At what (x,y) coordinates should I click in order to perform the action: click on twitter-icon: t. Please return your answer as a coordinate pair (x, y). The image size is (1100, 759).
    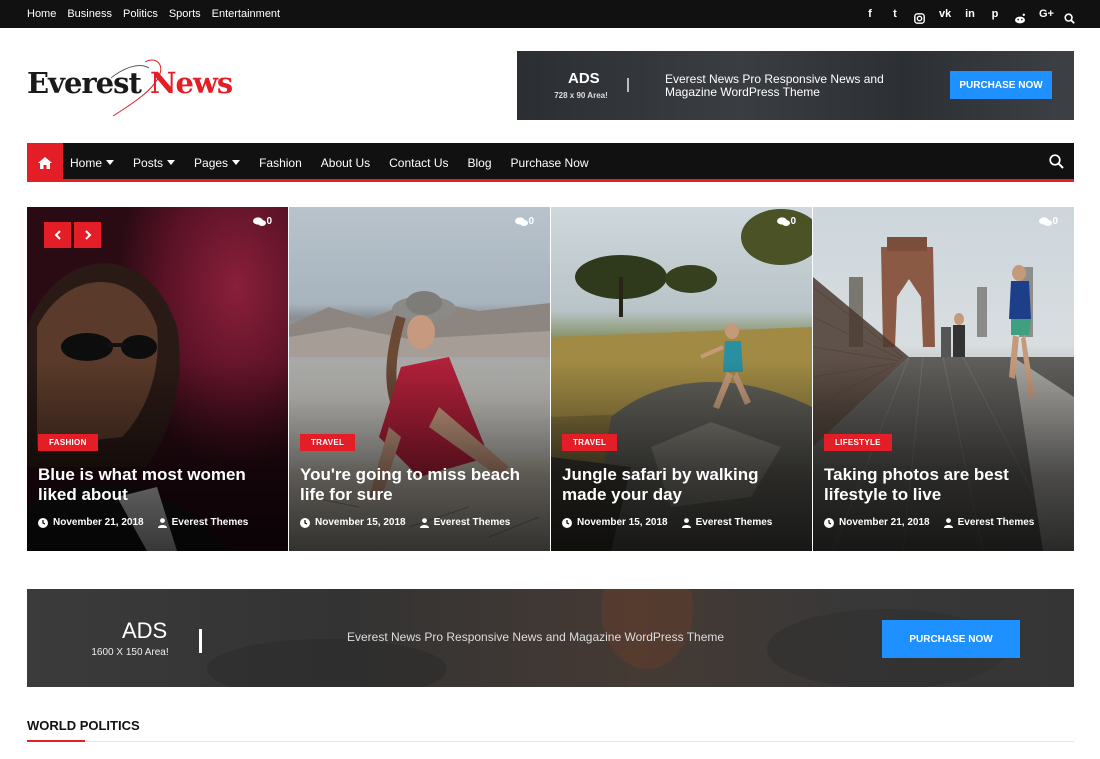
    Looking at the image, I should click on (895, 14).